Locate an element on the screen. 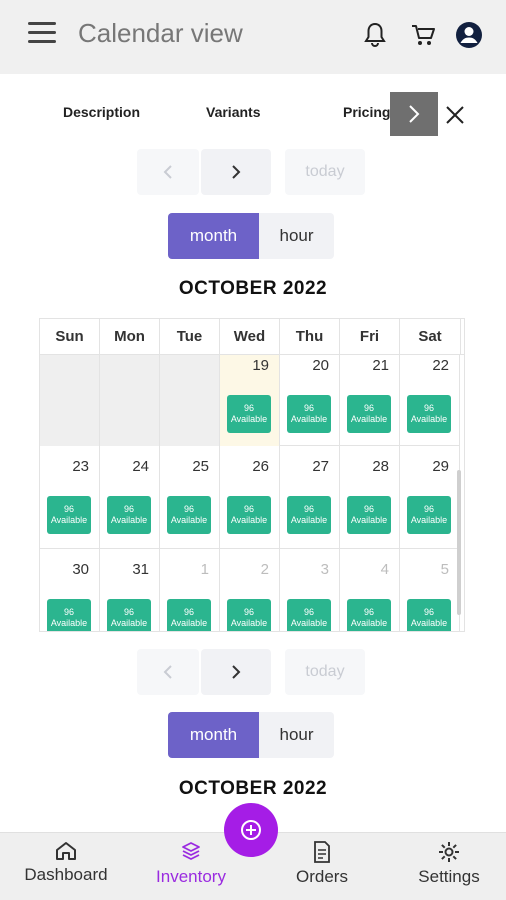 The image size is (506, 900). weekday-label: Fri is located at coordinates (370, 336).